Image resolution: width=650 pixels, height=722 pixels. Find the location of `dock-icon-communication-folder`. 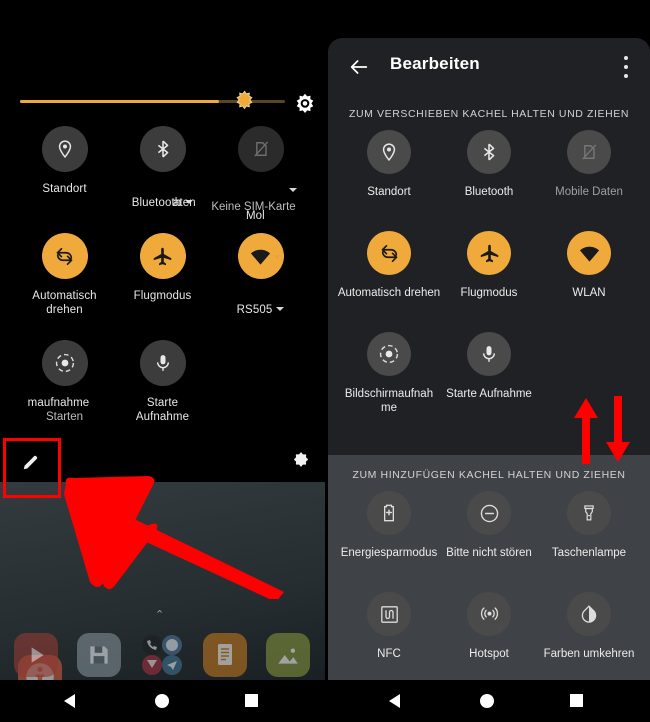

dock-icon-communication-folder is located at coordinates (162, 655).